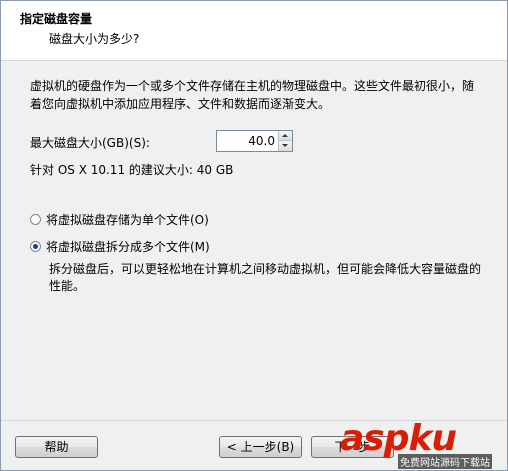 This screenshot has width=508, height=471. What do you see at coordinates (56, 447) in the screenshot?
I see `help-button: 帮助` at bounding box center [56, 447].